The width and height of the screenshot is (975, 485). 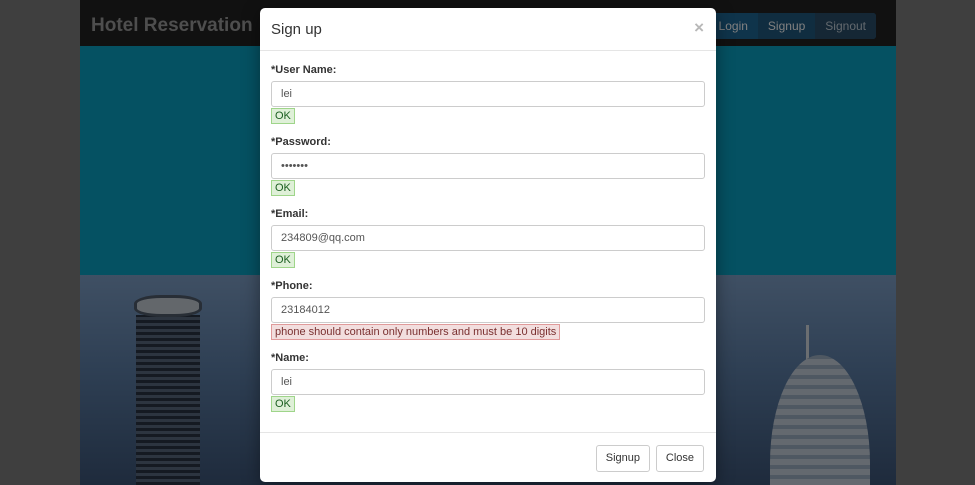 I want to click on password-label: *Password:, so click(x=301, y=142).